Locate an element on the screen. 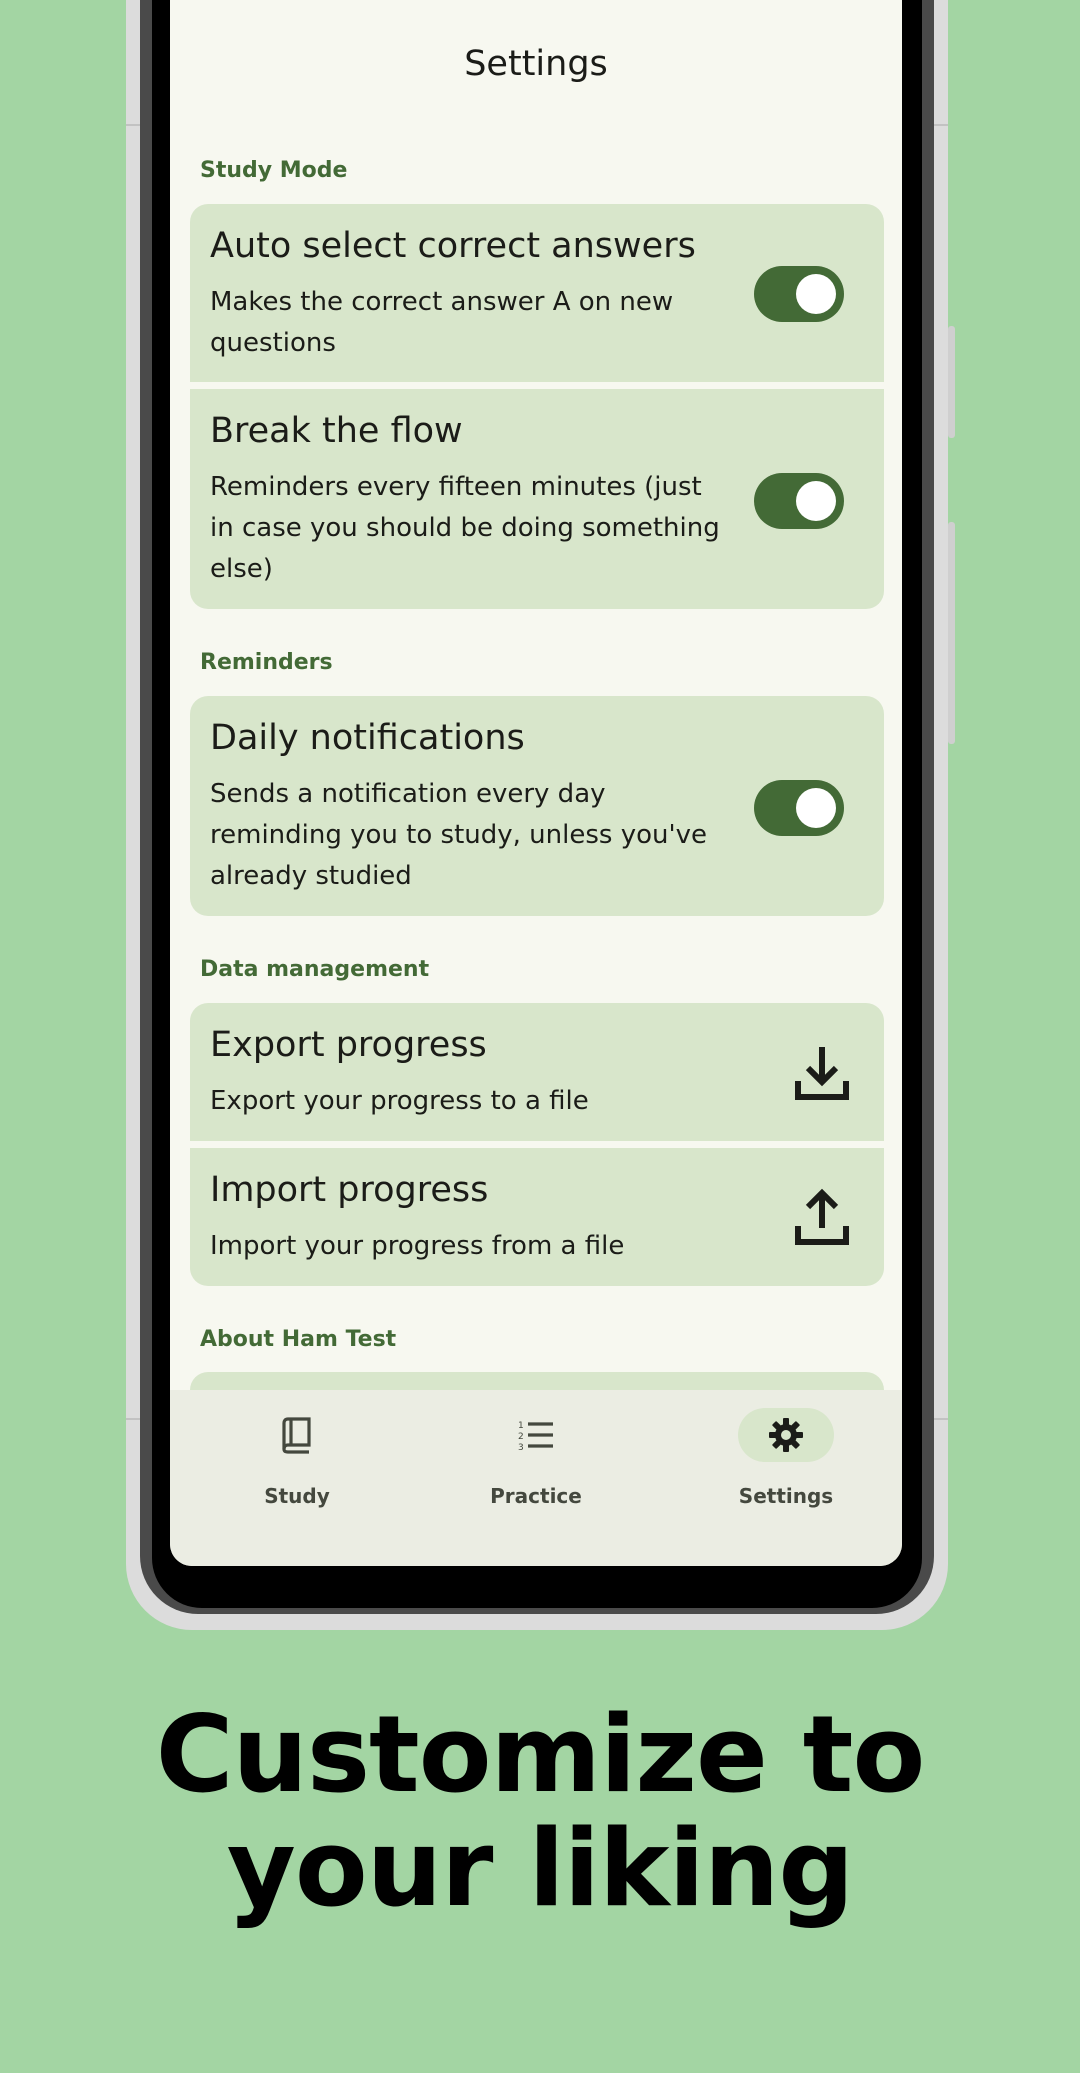  numbered-list-icon: 1 2 3 is located at coordinates (535, 1436).